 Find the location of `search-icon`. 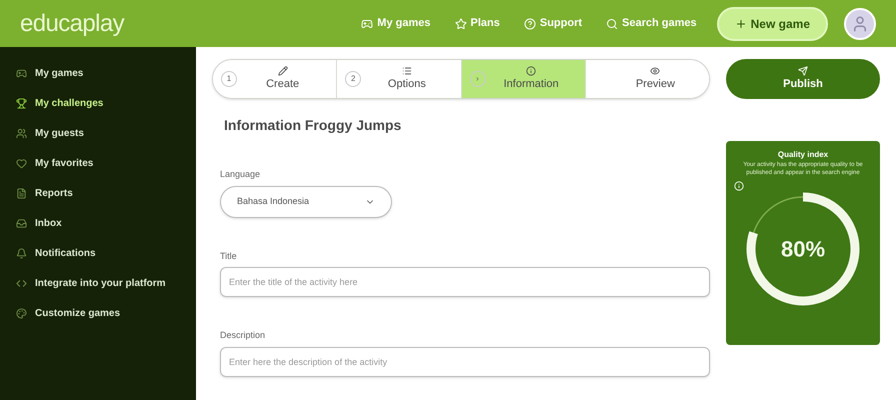

search-icon is located at coordinates (612, 24).